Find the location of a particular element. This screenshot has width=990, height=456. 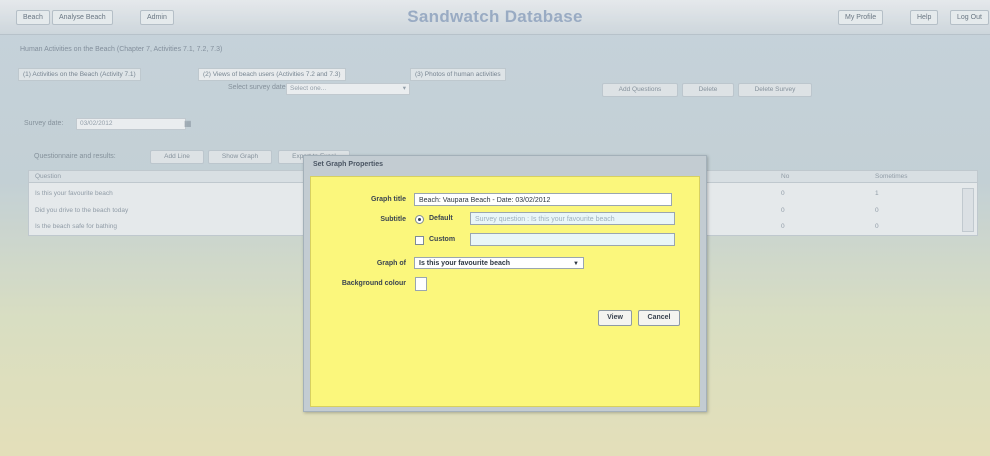

graph-title-label: Graph title is located at coordinates (388, 199).